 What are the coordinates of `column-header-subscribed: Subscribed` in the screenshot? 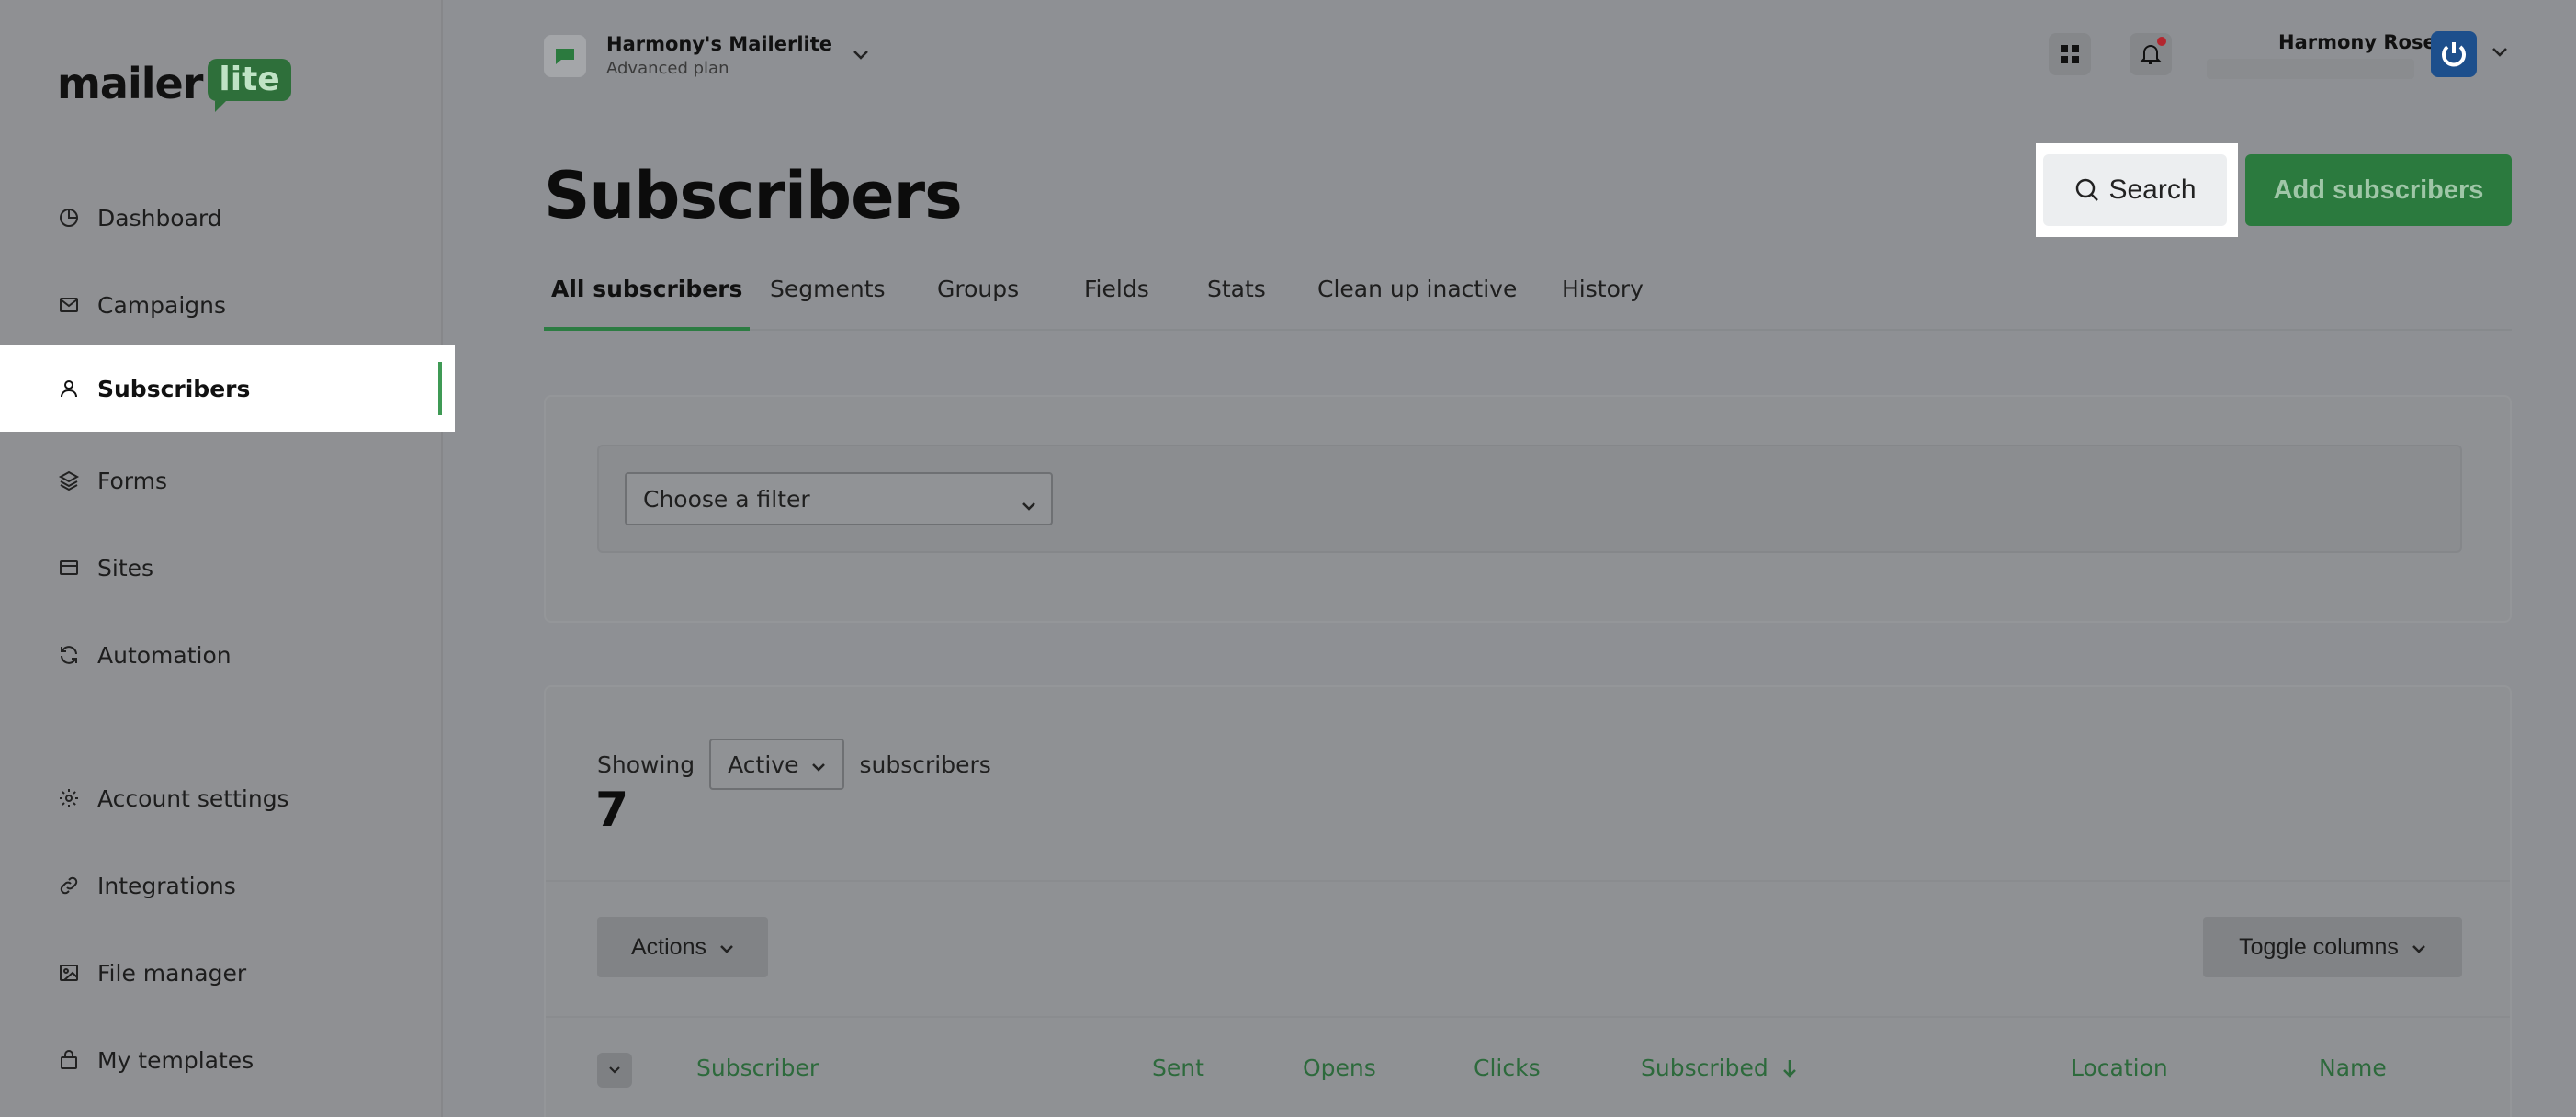 It's located at (1719, 1068).